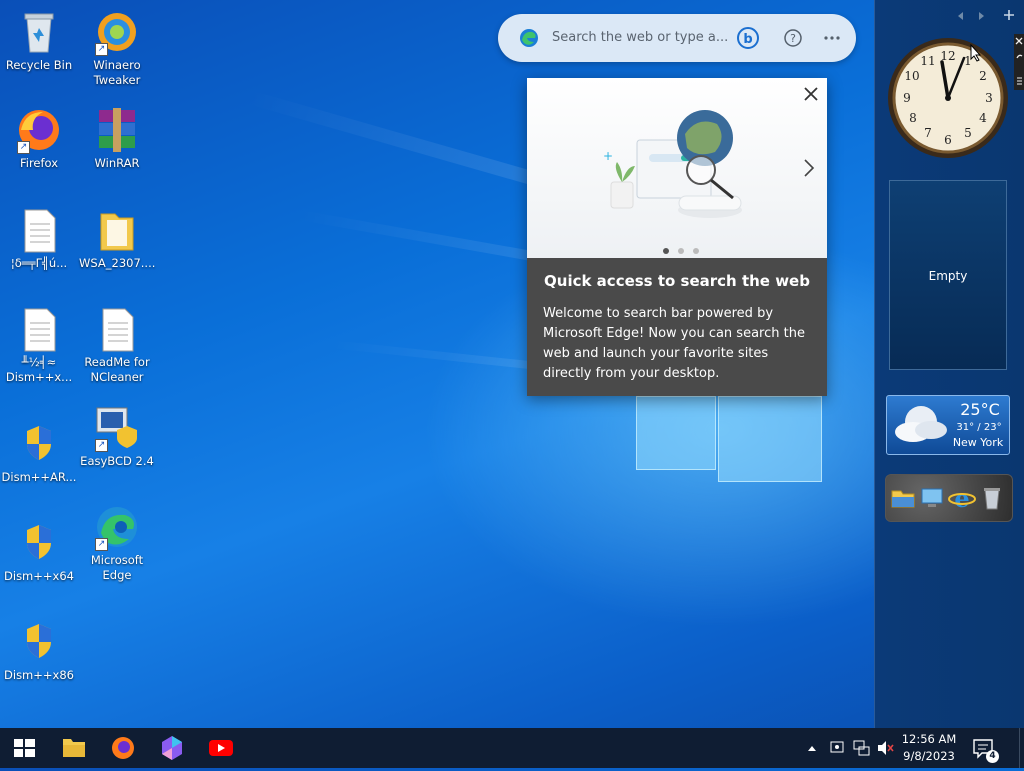 The width and height of the screenshot is (1024, 771). Describe the element at coordinates (992, 756) in the screenshot. I see `notification-badge: 4` at that location.